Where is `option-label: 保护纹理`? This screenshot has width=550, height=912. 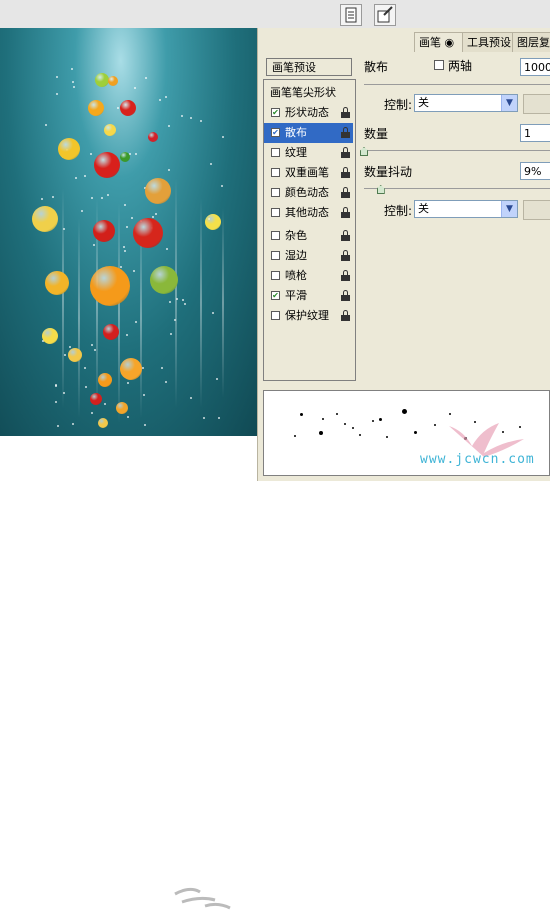 option-label: 保护纹理 is located at coordinates (307, 315).